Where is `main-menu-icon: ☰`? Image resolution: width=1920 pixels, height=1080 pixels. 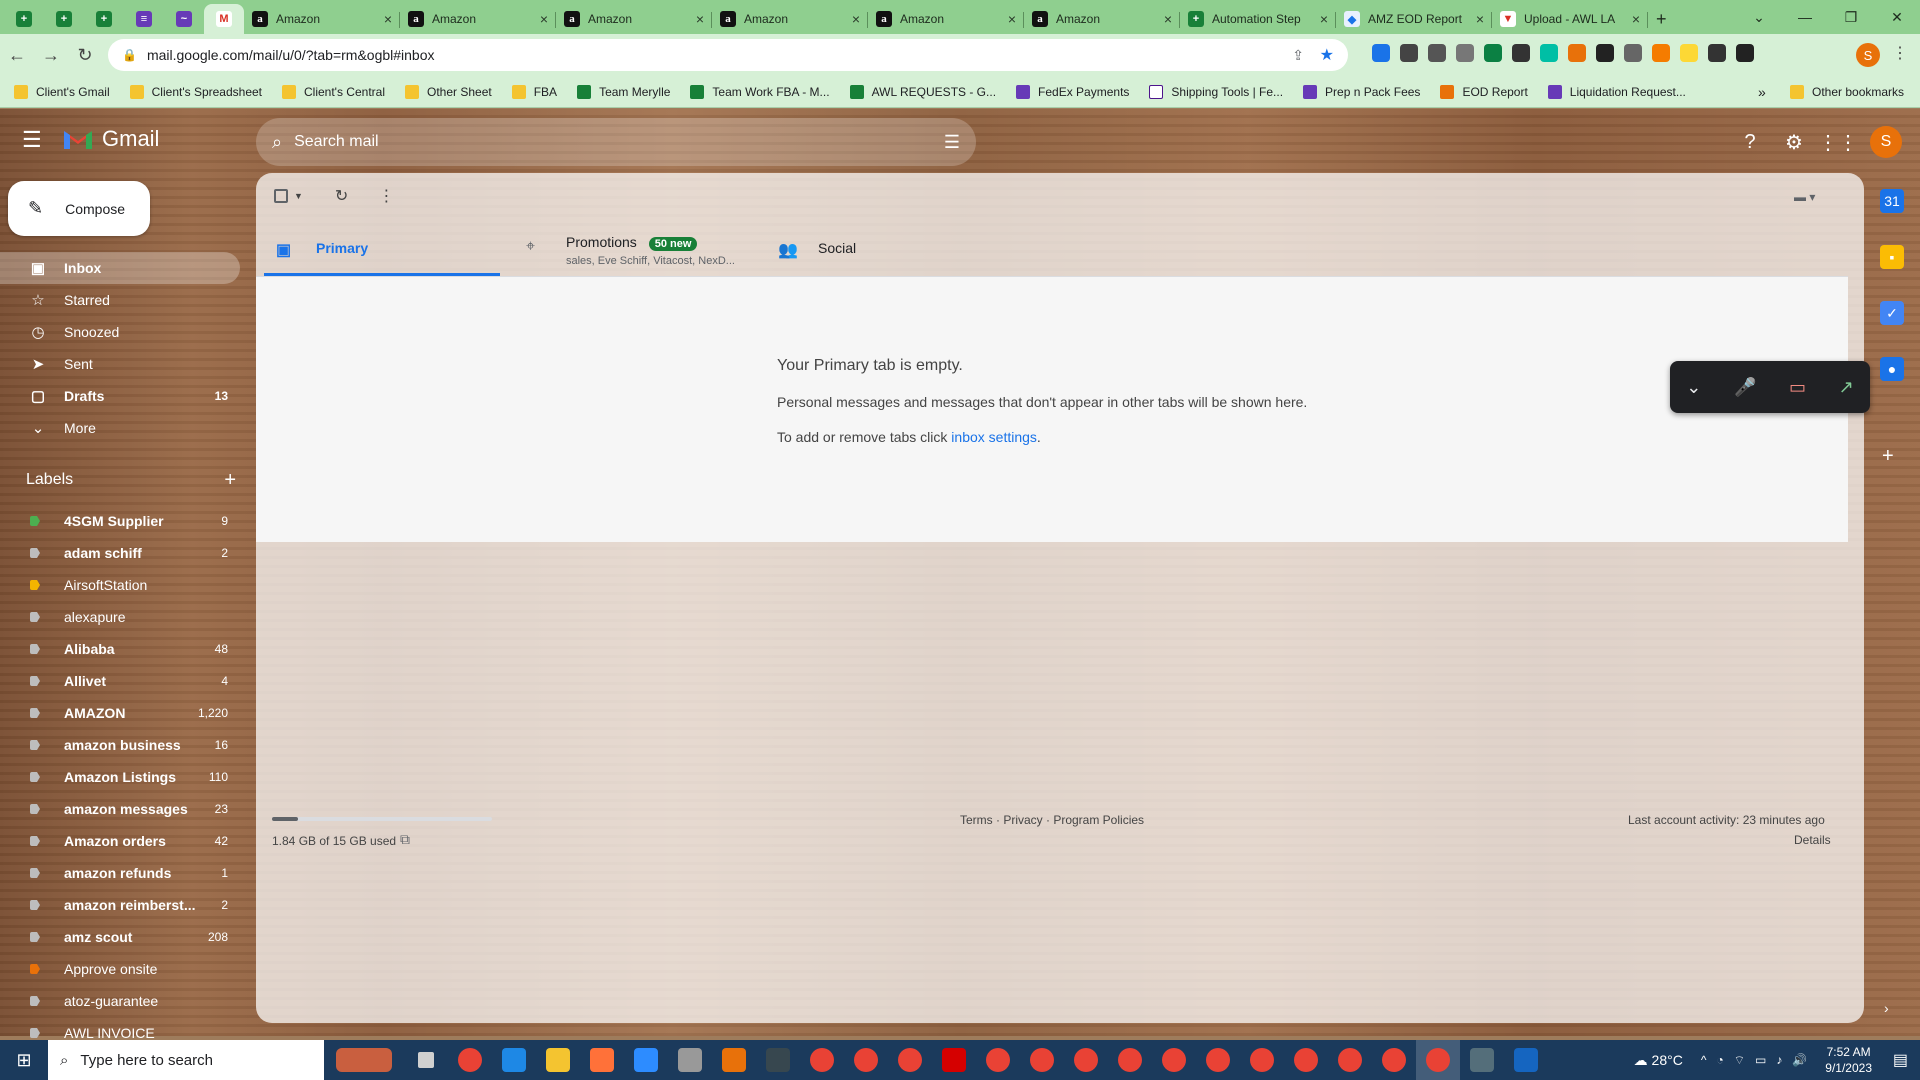
main-menu-icon: ☰ is located at coordinates (36, 140).